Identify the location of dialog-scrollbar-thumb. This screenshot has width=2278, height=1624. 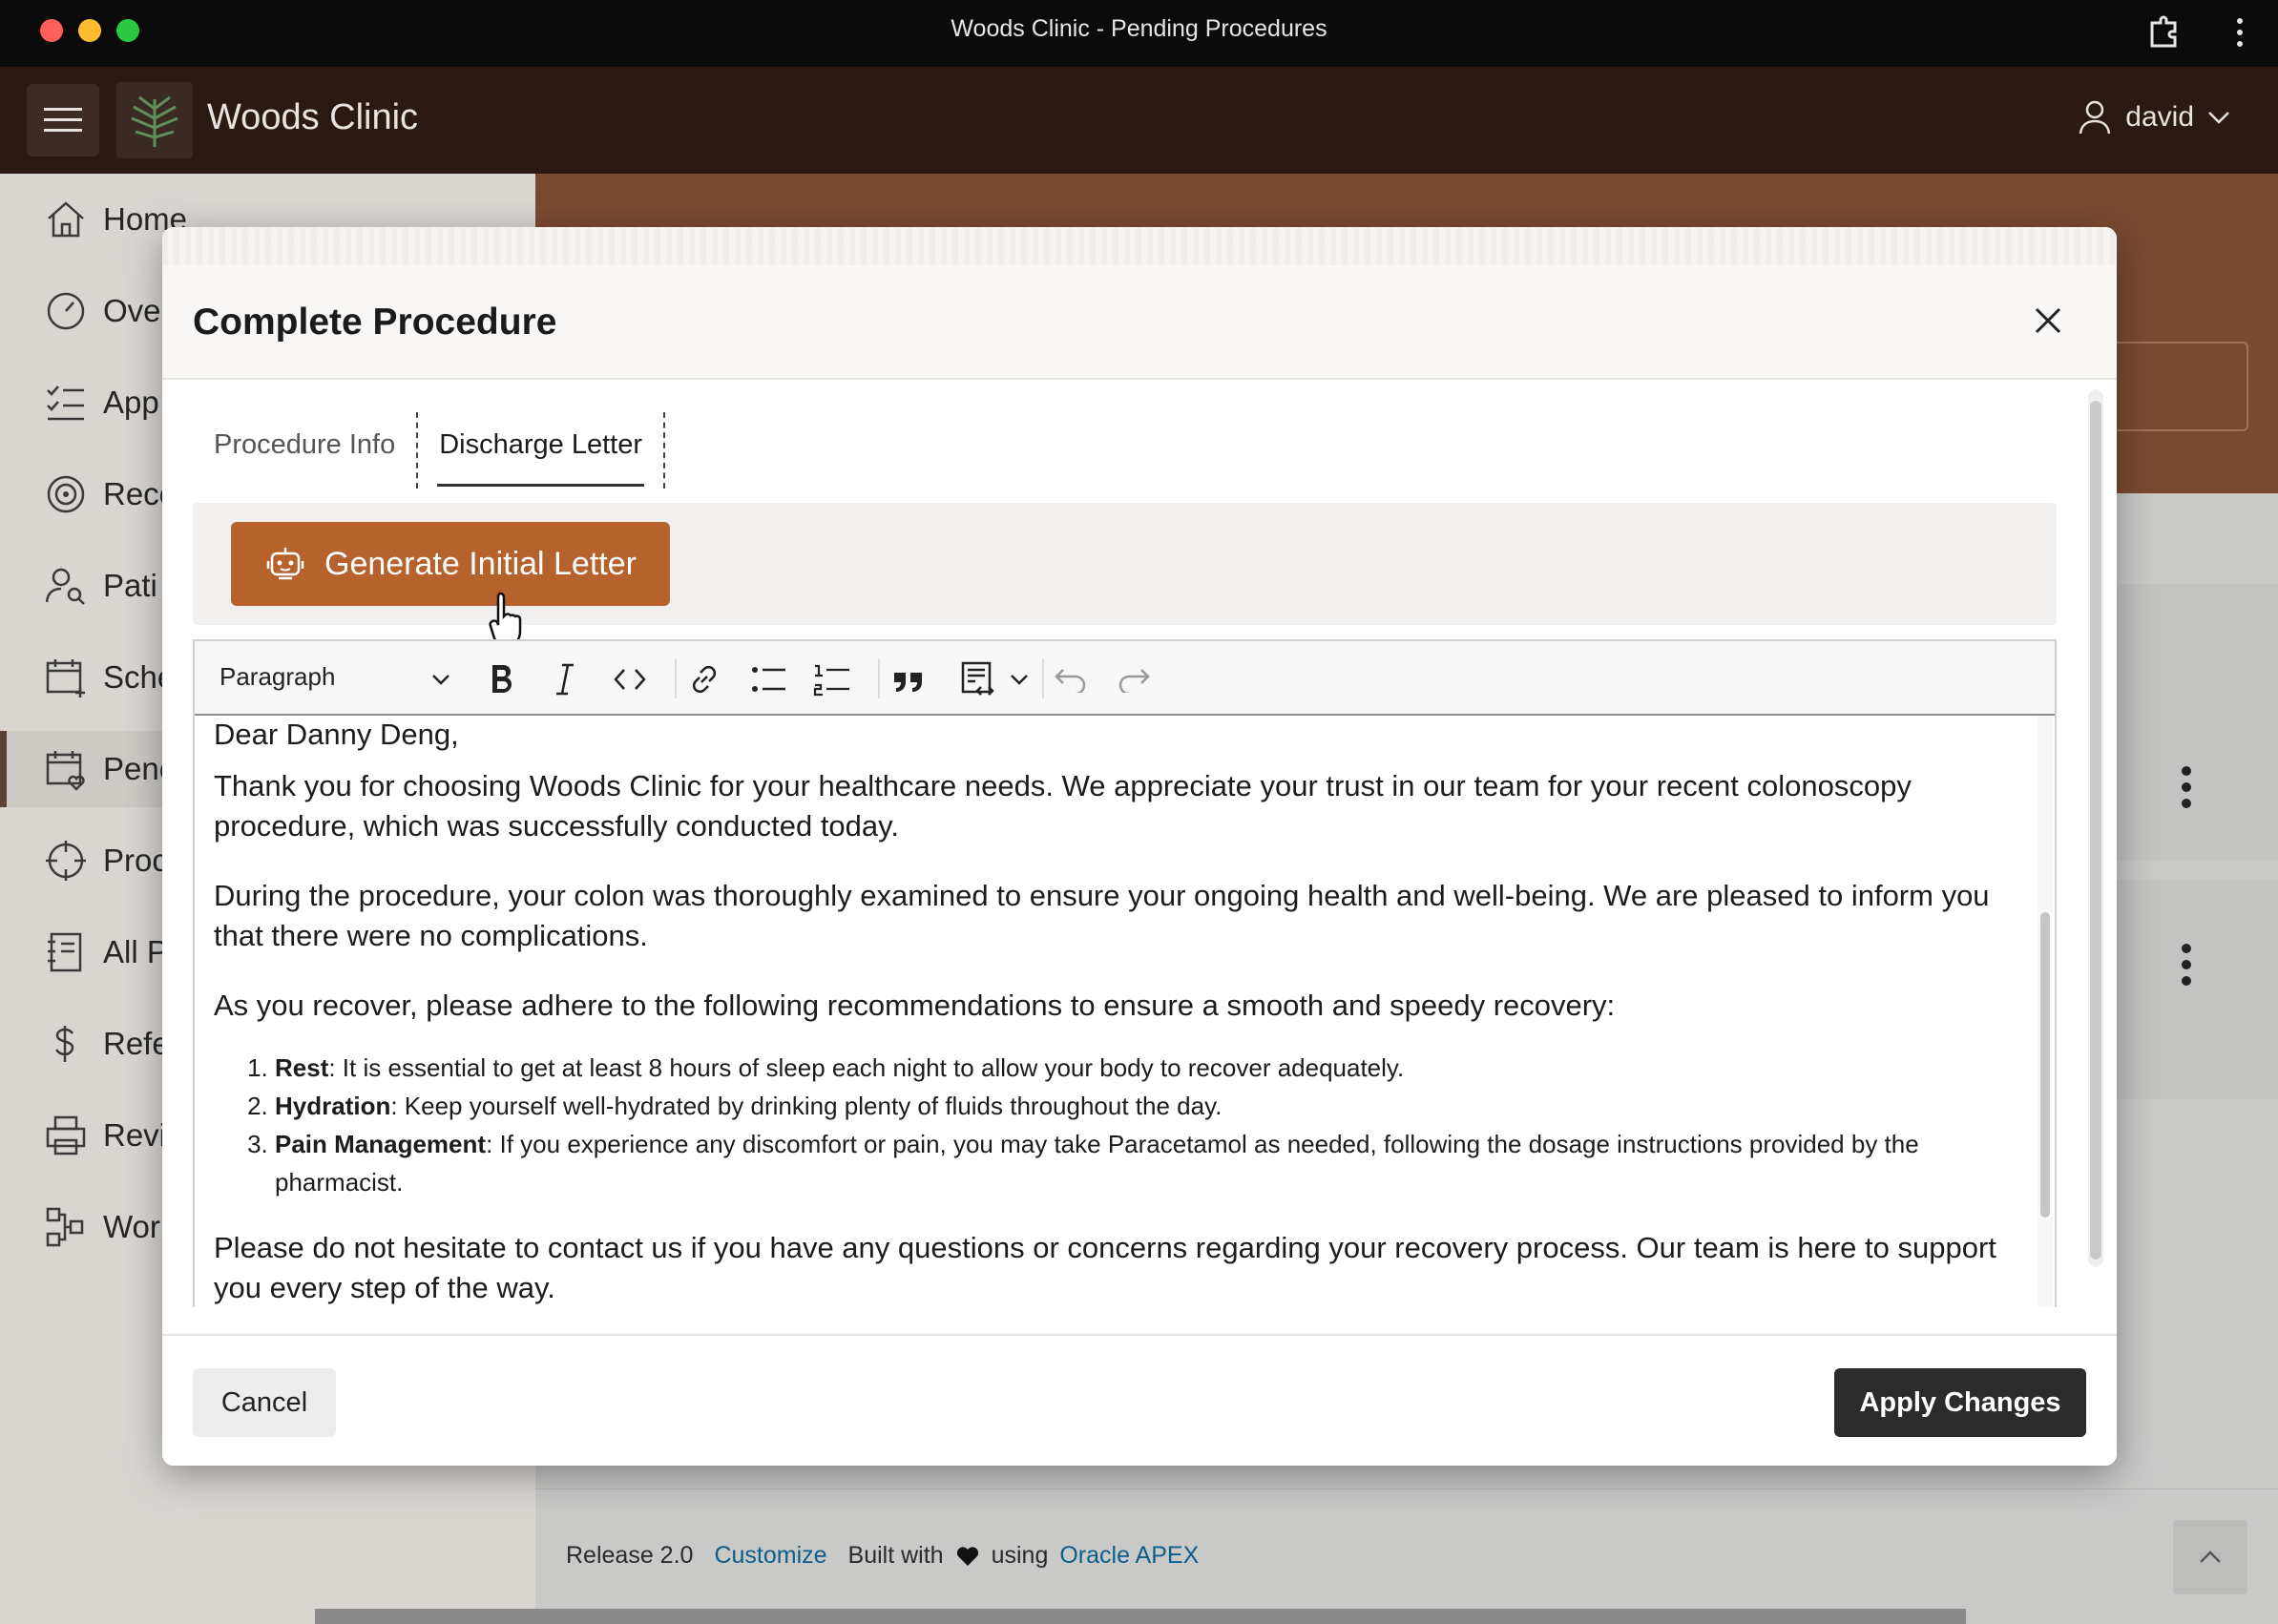
(2095, 830).